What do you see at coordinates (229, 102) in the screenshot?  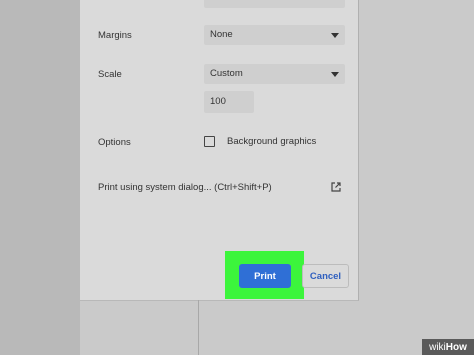 I see `scale-custom-input: 100` at bounding box center [229, 102].